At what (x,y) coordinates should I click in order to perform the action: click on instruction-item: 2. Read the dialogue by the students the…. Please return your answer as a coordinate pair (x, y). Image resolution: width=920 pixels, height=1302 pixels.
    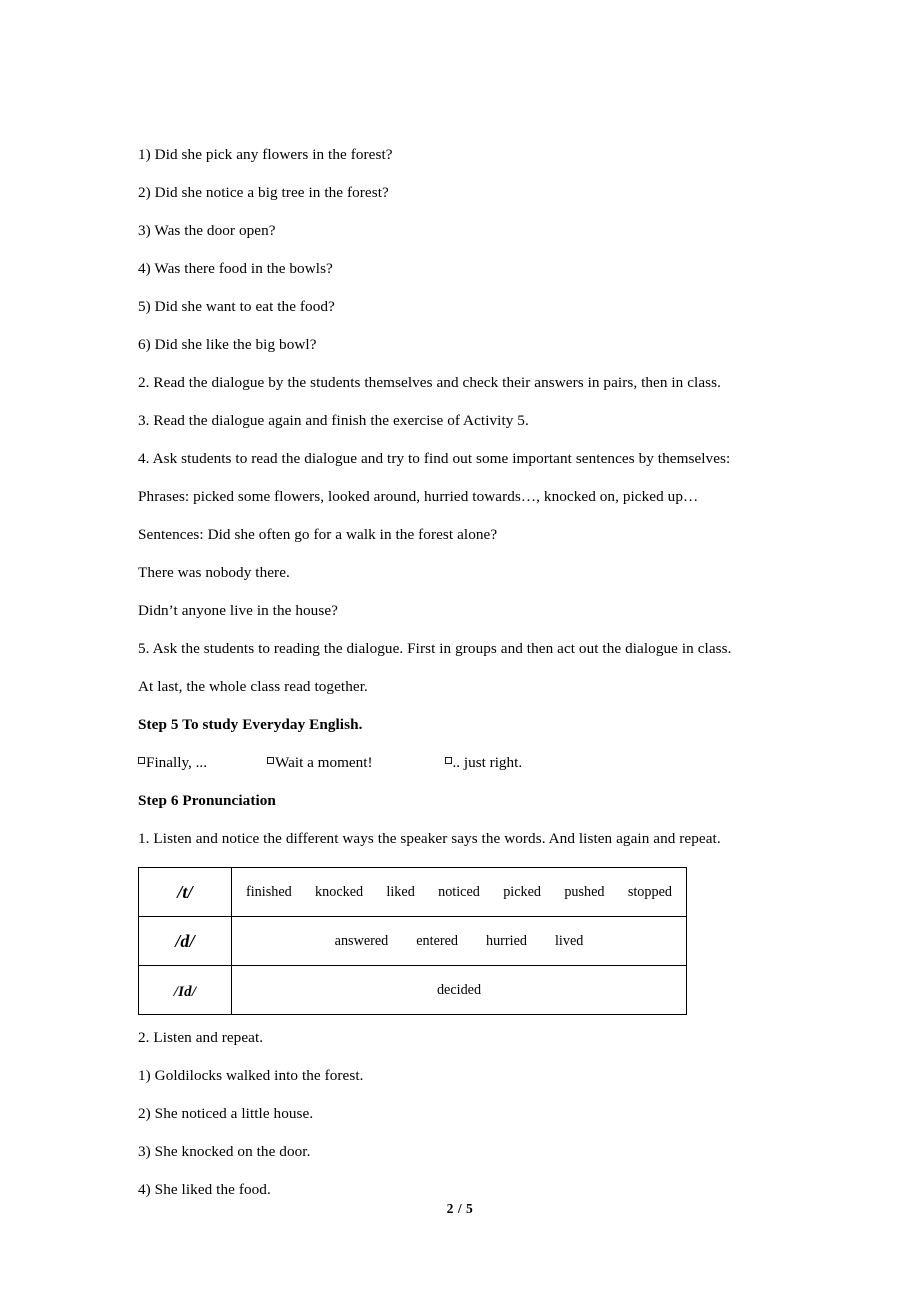
    Looking at the image, I should click on (430, 383).